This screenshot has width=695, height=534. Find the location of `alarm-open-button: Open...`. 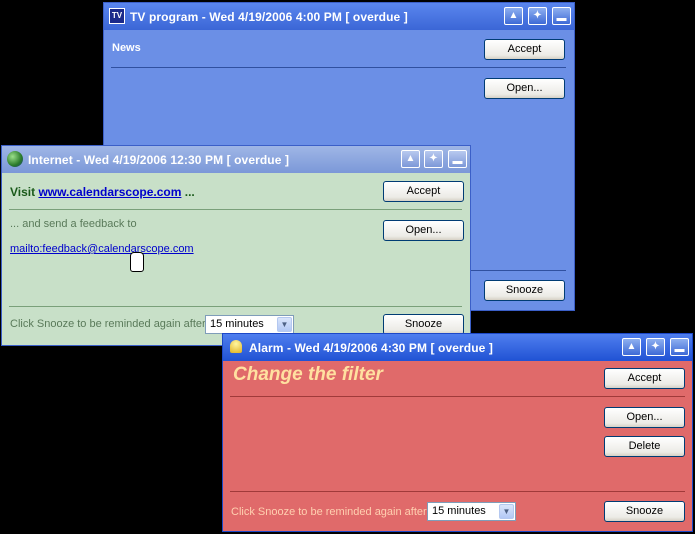

alarm-open-button: Open... is located at coordinates (644, 417).